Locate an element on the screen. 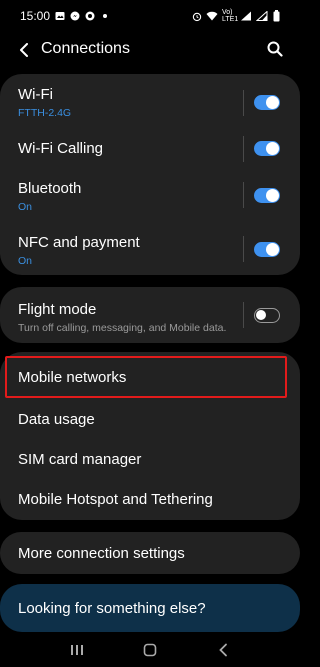 The image size is (320, 667). sim-card-manager-row: SIM card manager is located at coordinates (150, 459).